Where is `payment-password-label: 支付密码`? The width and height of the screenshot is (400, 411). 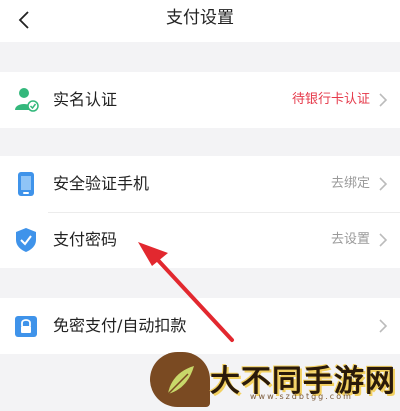
payment-password-label: 支付密码 is located at coordinates (85, 239).